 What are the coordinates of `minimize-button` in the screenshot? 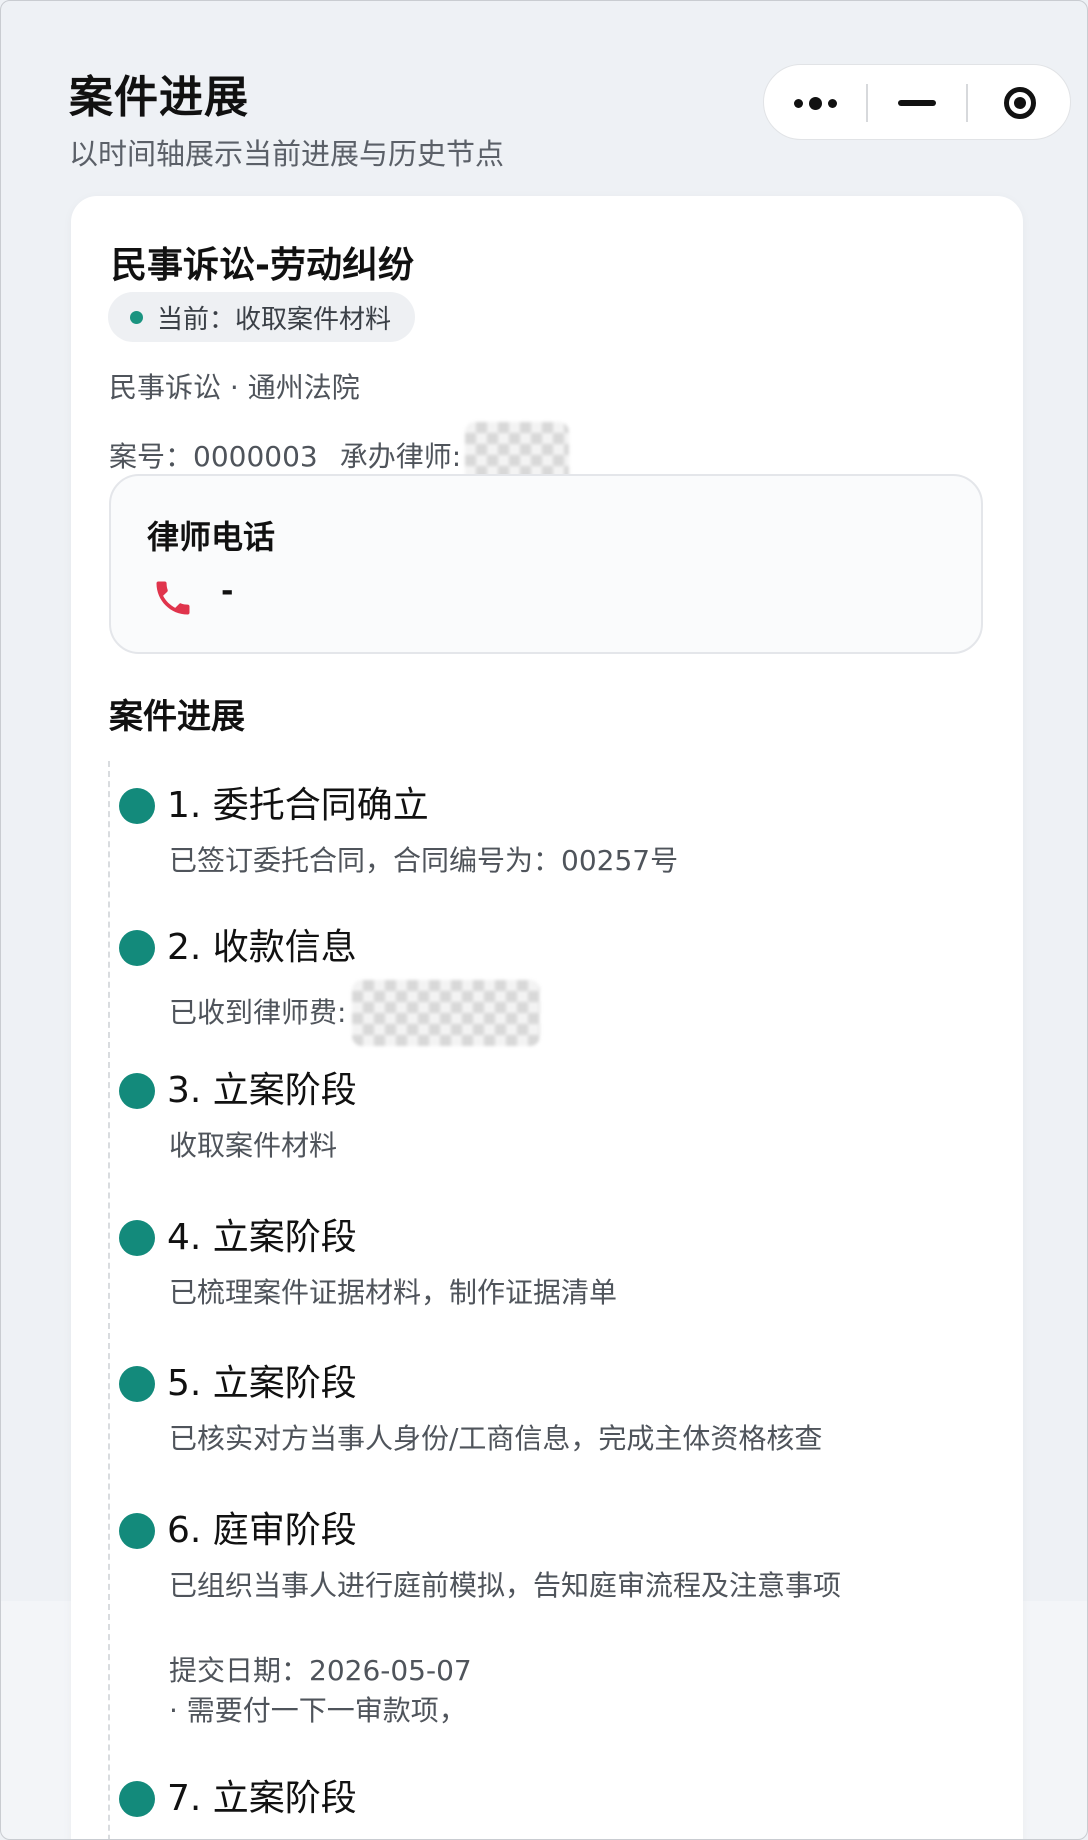 It's located at (917, 103).